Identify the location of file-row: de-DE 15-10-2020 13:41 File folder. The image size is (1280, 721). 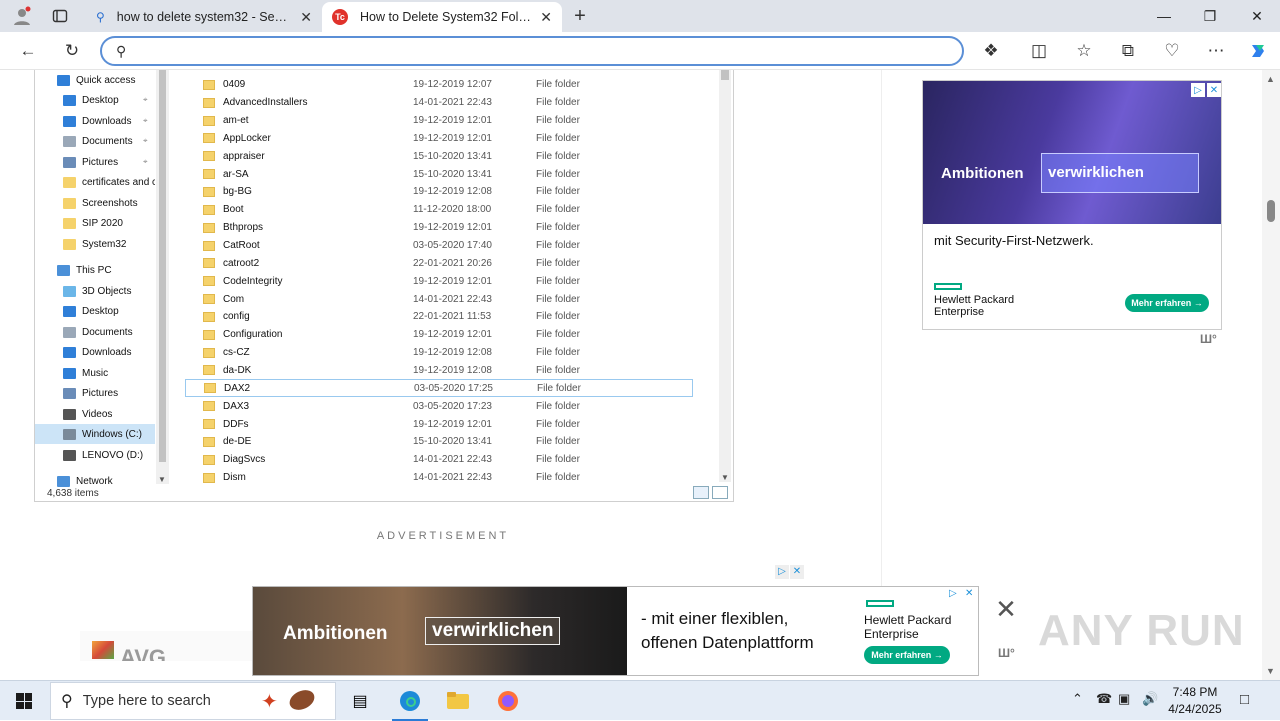
(439, 442).